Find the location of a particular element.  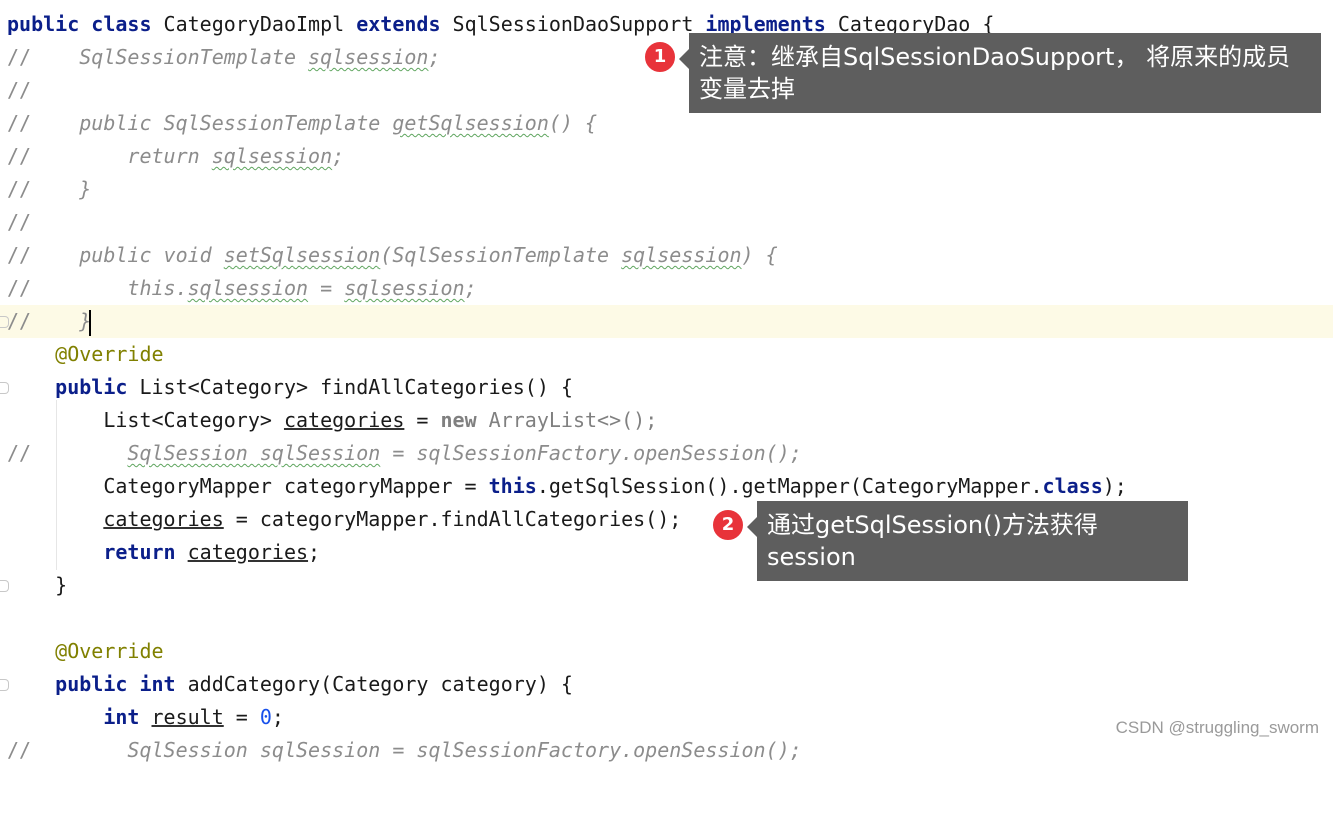

code-line-10-current: // } is located at coordinates (666, 321).